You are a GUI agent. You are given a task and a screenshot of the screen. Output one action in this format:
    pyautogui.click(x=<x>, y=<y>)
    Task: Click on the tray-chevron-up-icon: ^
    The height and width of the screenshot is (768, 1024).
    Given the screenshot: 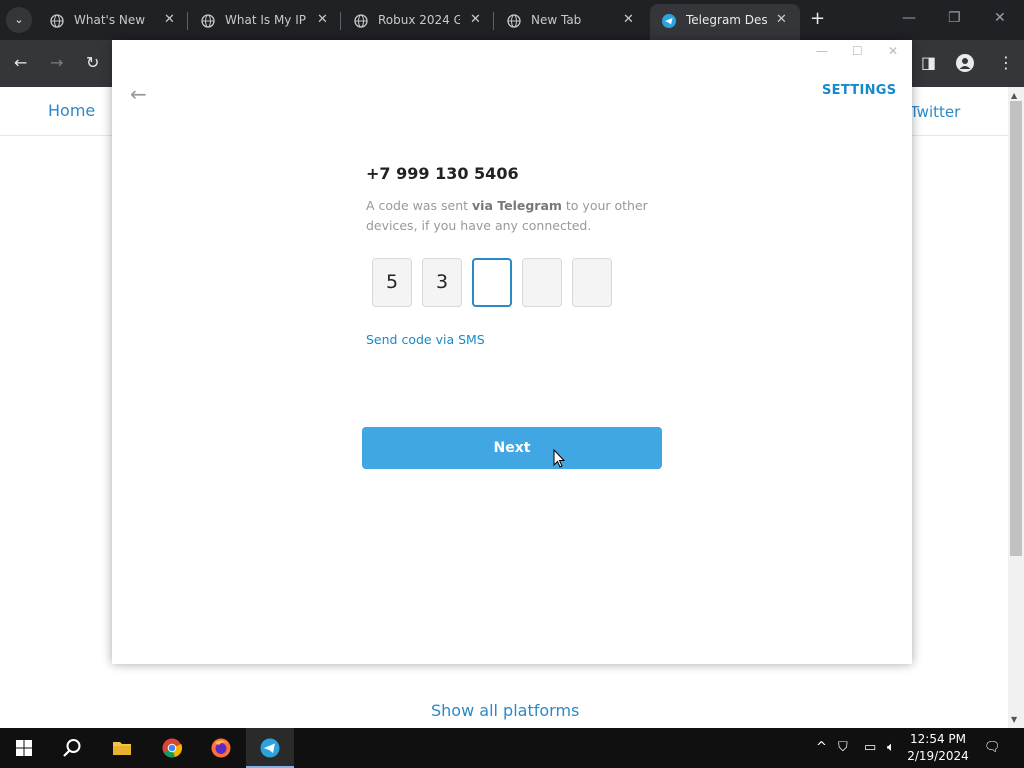 What is the action you would take?
    pyautogui.click(x=821, y=747)
    